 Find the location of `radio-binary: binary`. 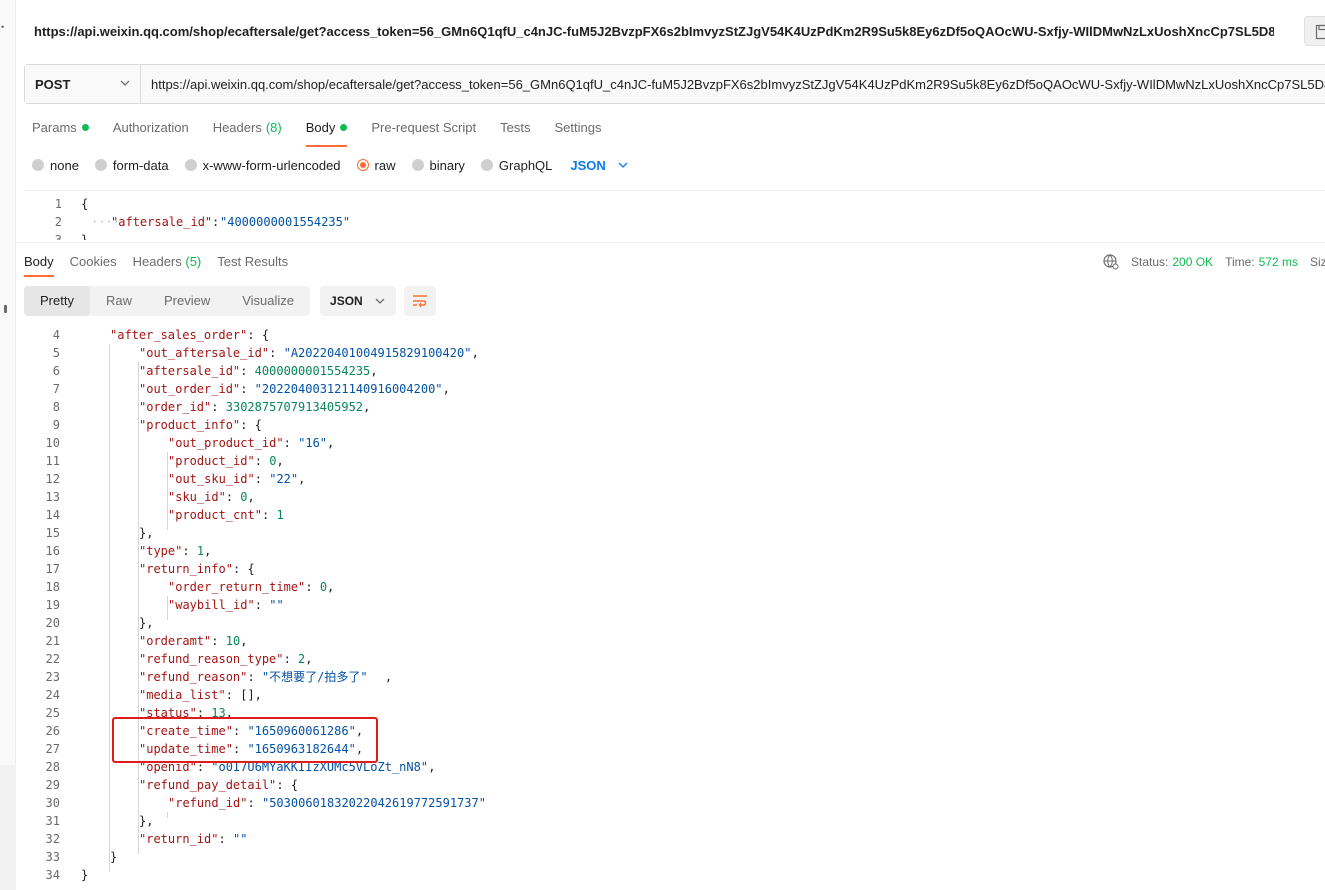

radio-binary: binary is located at coordinates (438, 165).